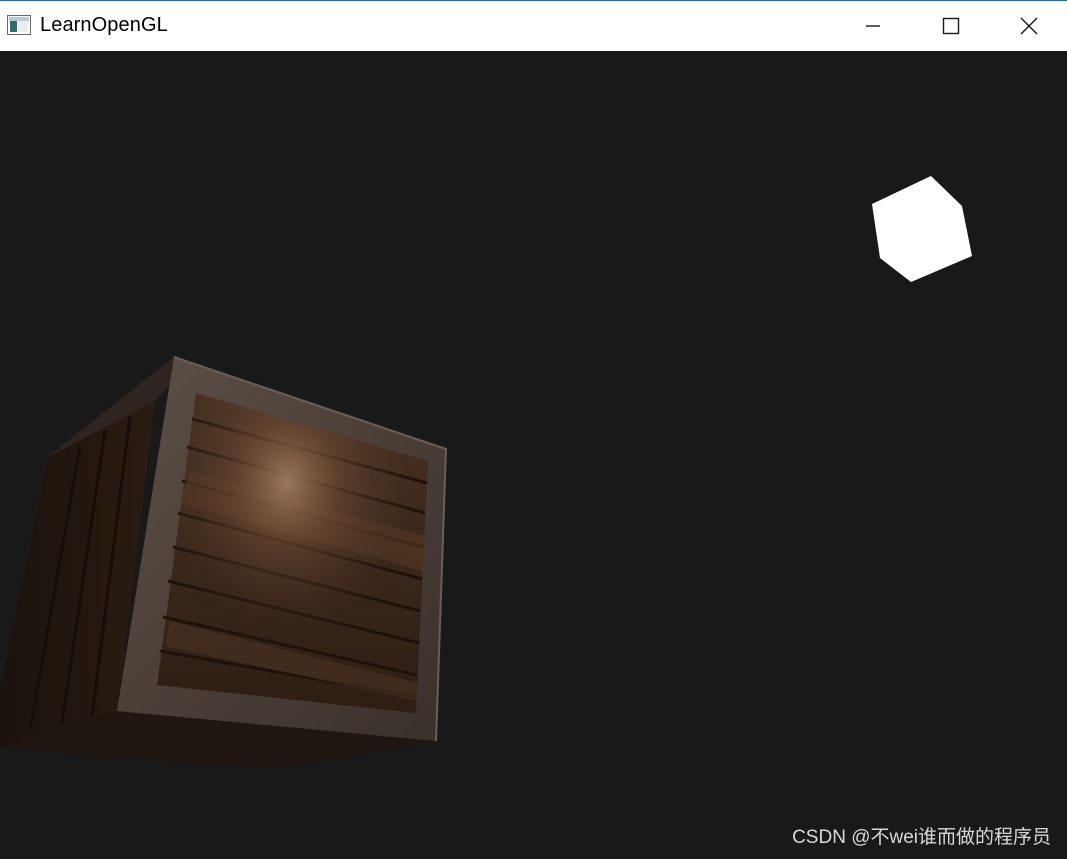 This screenshot has height=859, width=1067. I want to click on close-icon, so click(1028, 26).